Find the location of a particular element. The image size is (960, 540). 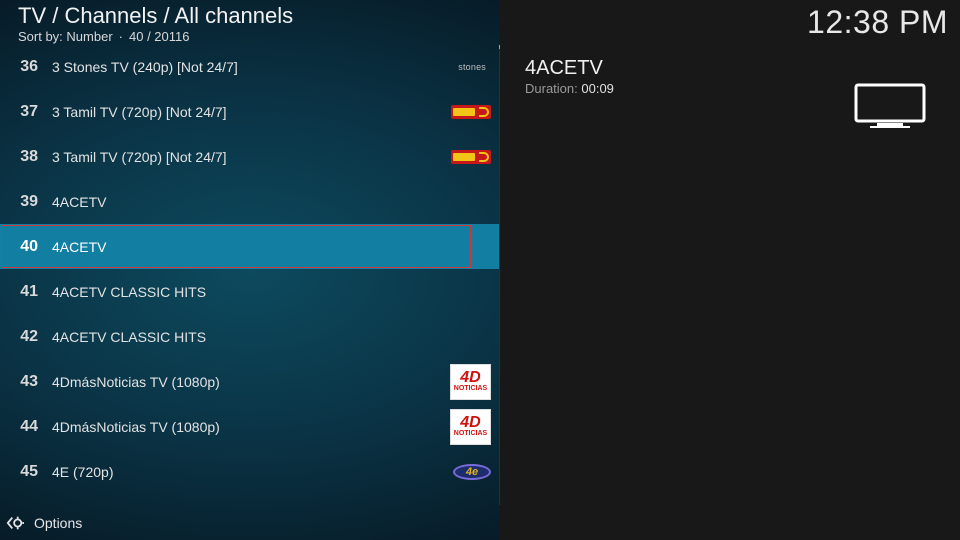

tv-icon is located at coordinates (890, 105).